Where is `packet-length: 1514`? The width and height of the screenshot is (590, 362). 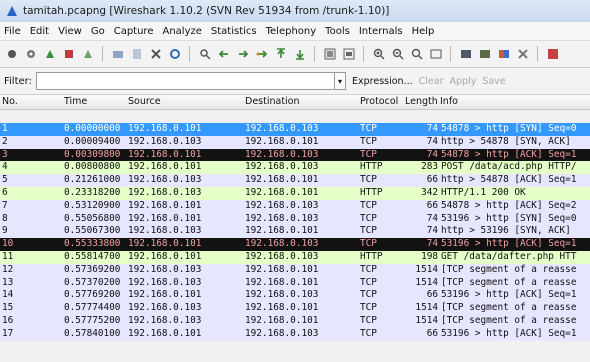 packet-length: 1514 is located at coordinates (426, 320).